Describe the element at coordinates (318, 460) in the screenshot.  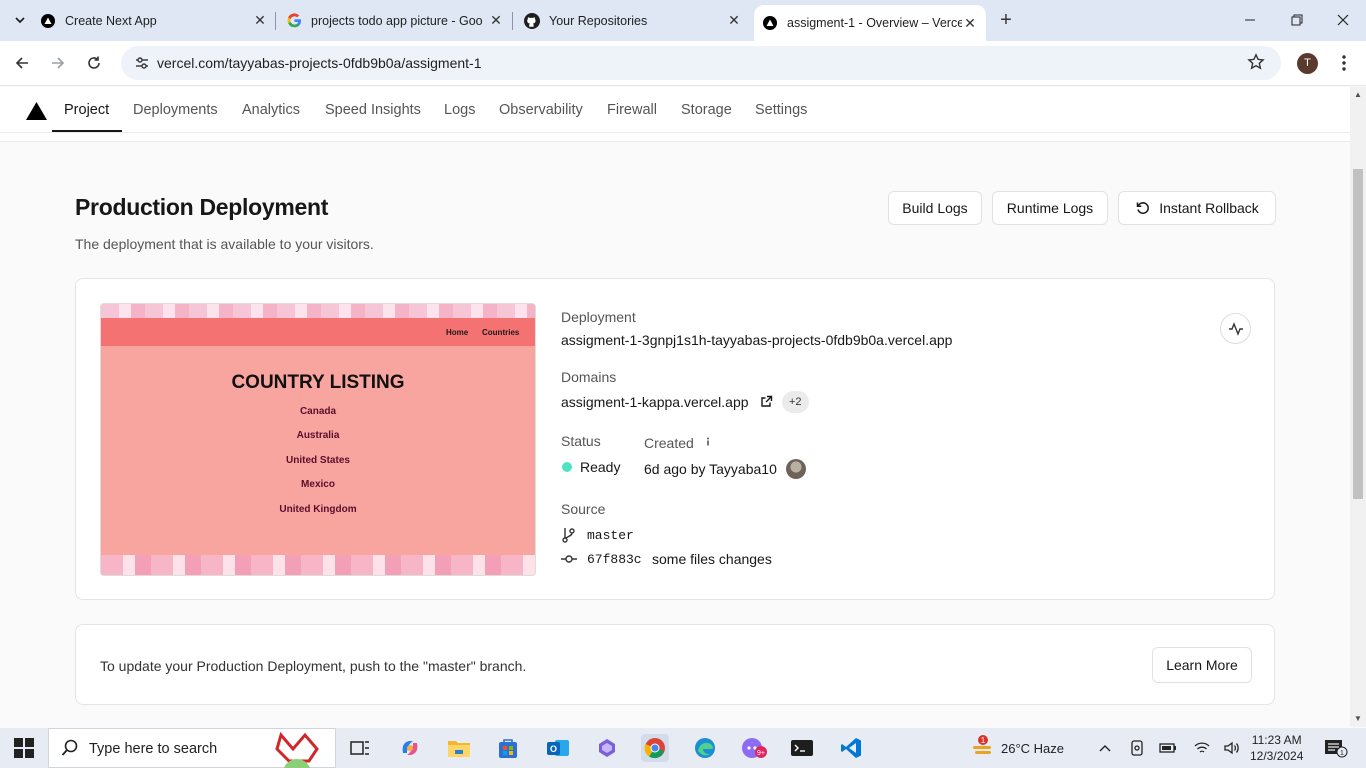
I see `preview-country-item: United States` at that location.